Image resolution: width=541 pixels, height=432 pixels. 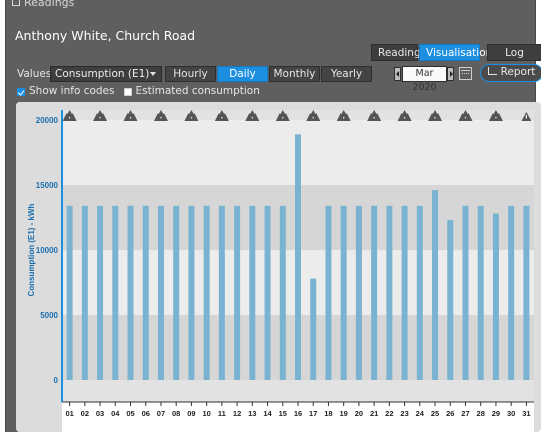 I want to click on report-button: Report, so click(x=510, y=73).